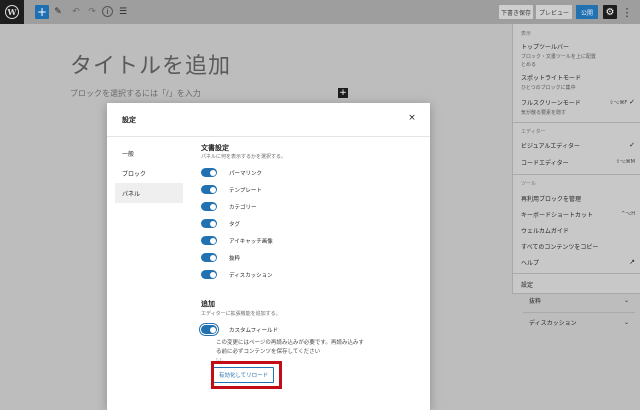  What do you see at coordinates (123, 12) in the screenshot?
I see `list-view-button: ☰` at bounding box center [123, 12].